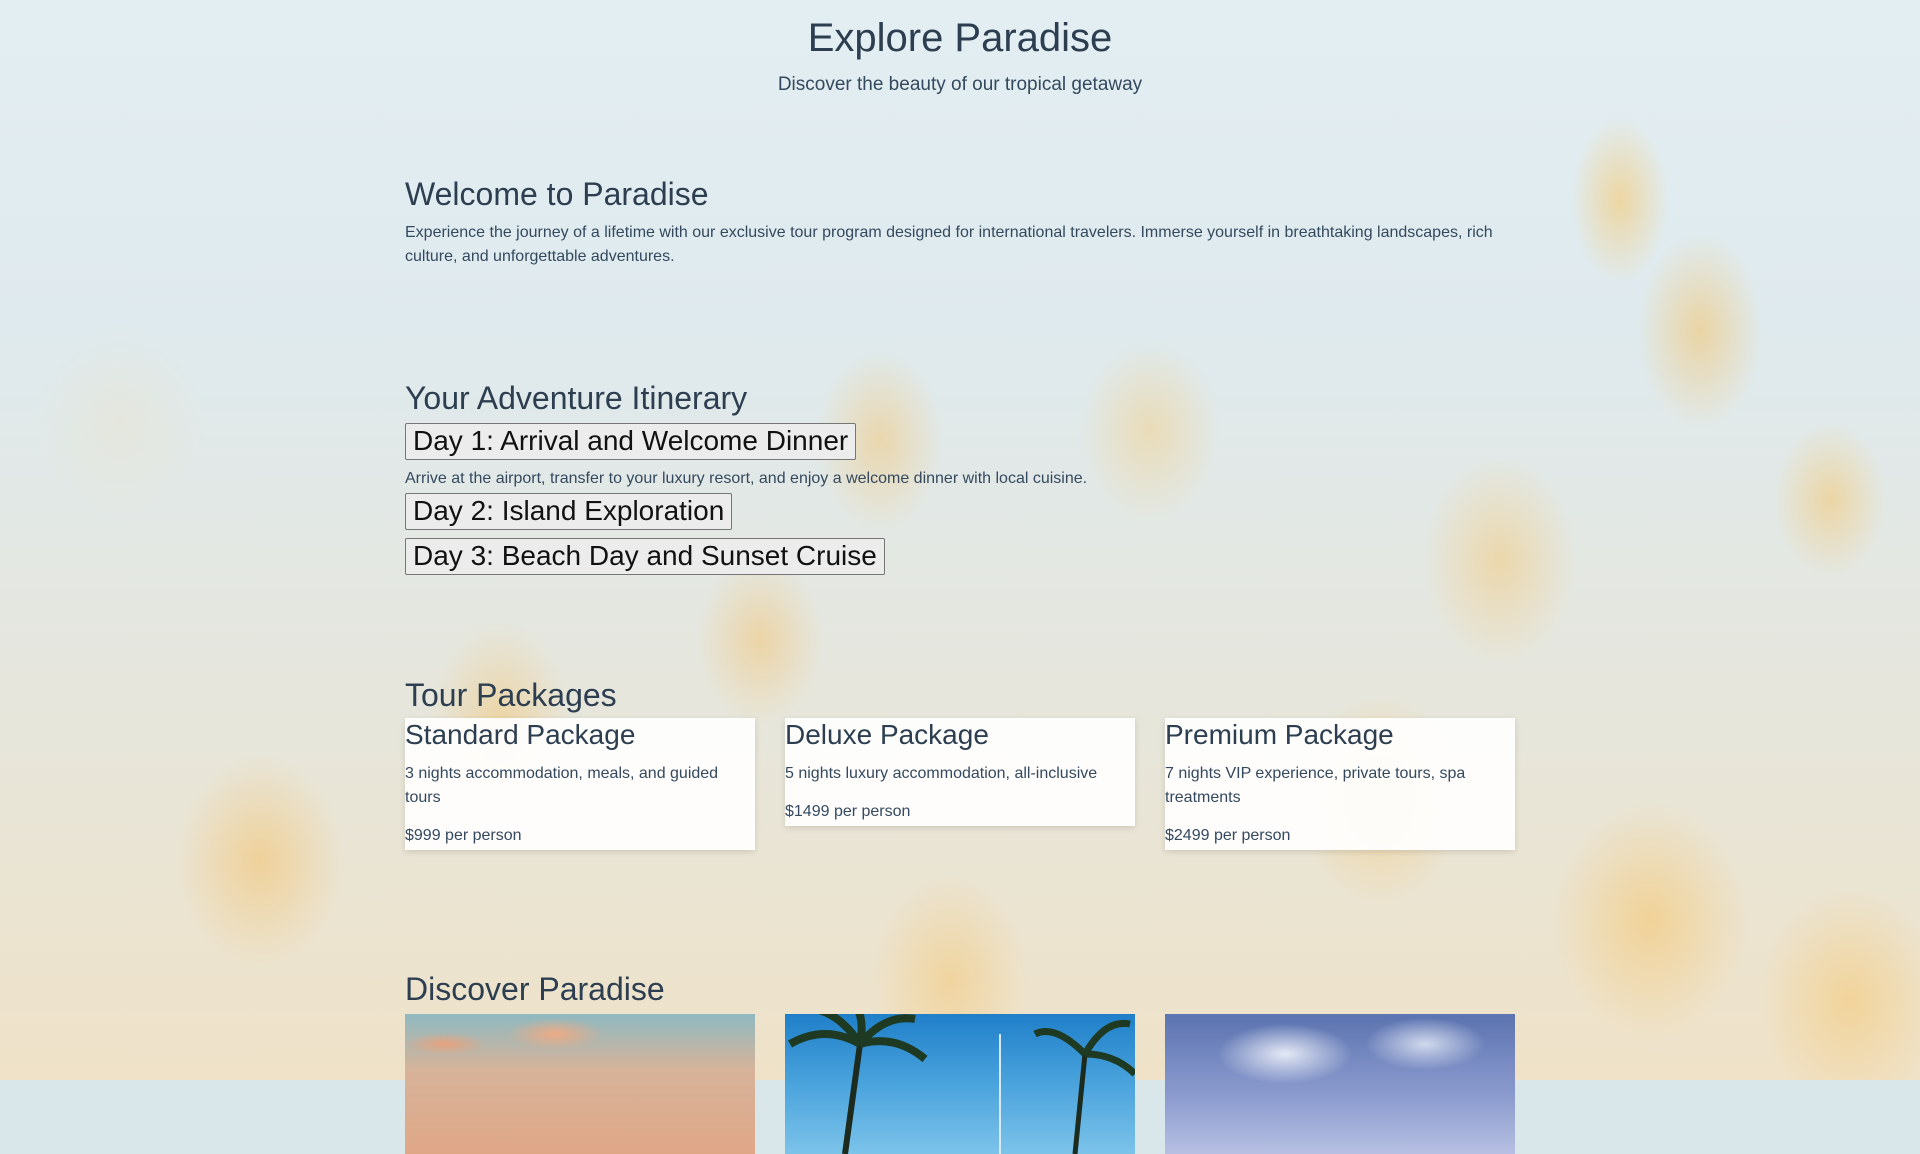 Image resolution: width=1920 pixels, height=1154 pixels. I want to click on itinerary-day-3: Day 3: Beach Day and Sunset Cruise, so click(960, 556).